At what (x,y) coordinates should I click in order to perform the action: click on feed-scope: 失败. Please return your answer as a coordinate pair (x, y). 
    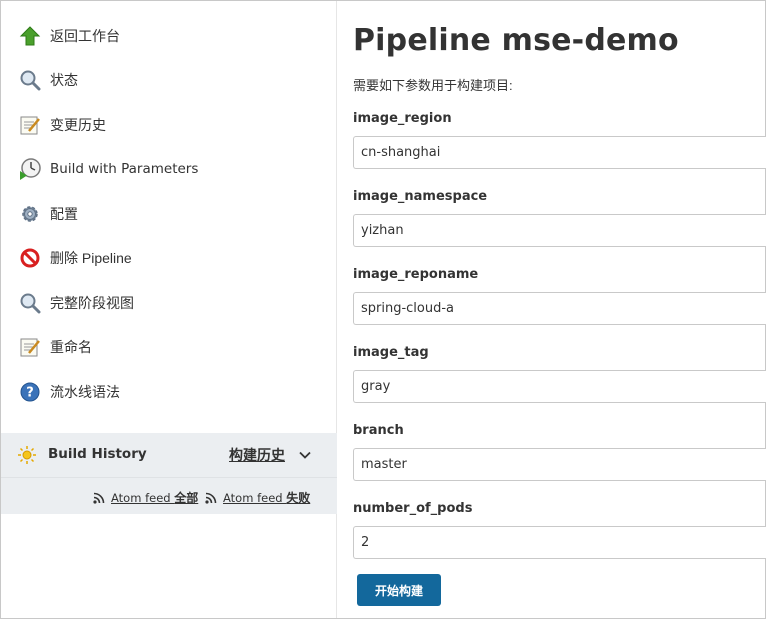
    Looking at the image, I should click on (298, 498).